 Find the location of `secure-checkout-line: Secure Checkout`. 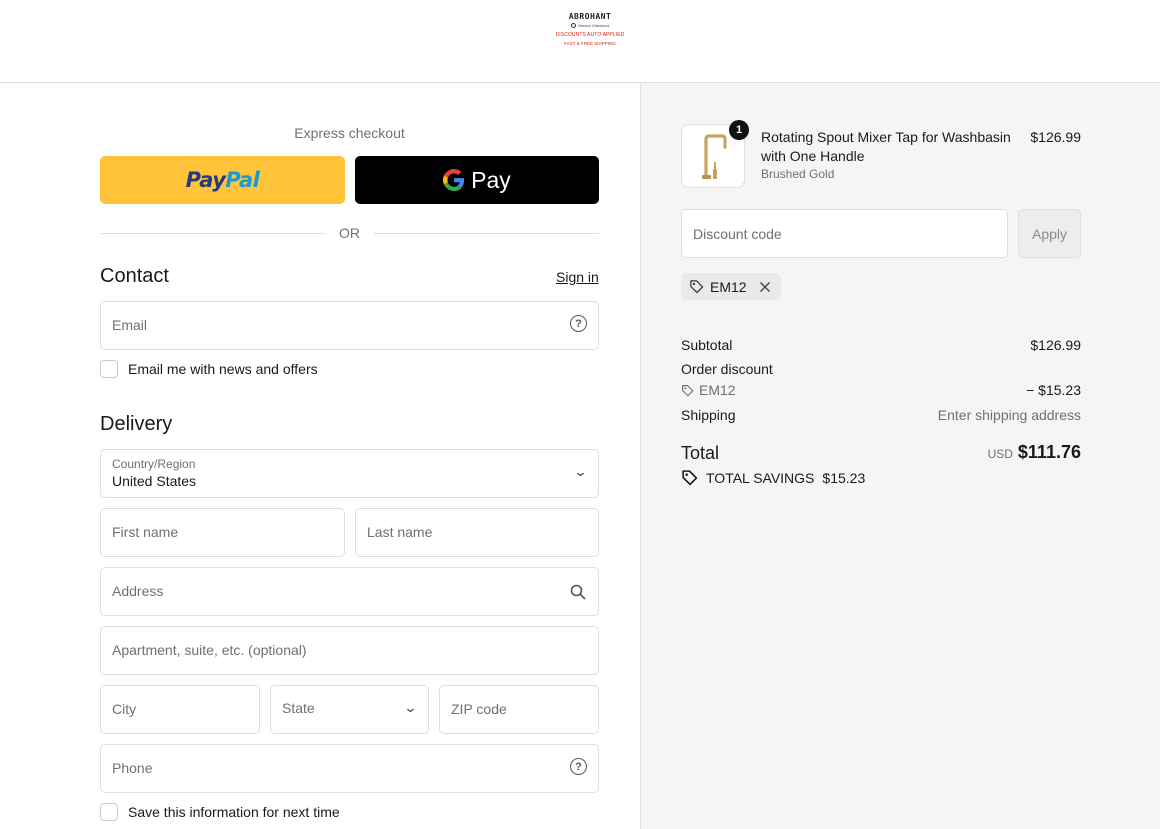

secure-checkout-line: Secure Checkout is located at coordinates (590, 25).